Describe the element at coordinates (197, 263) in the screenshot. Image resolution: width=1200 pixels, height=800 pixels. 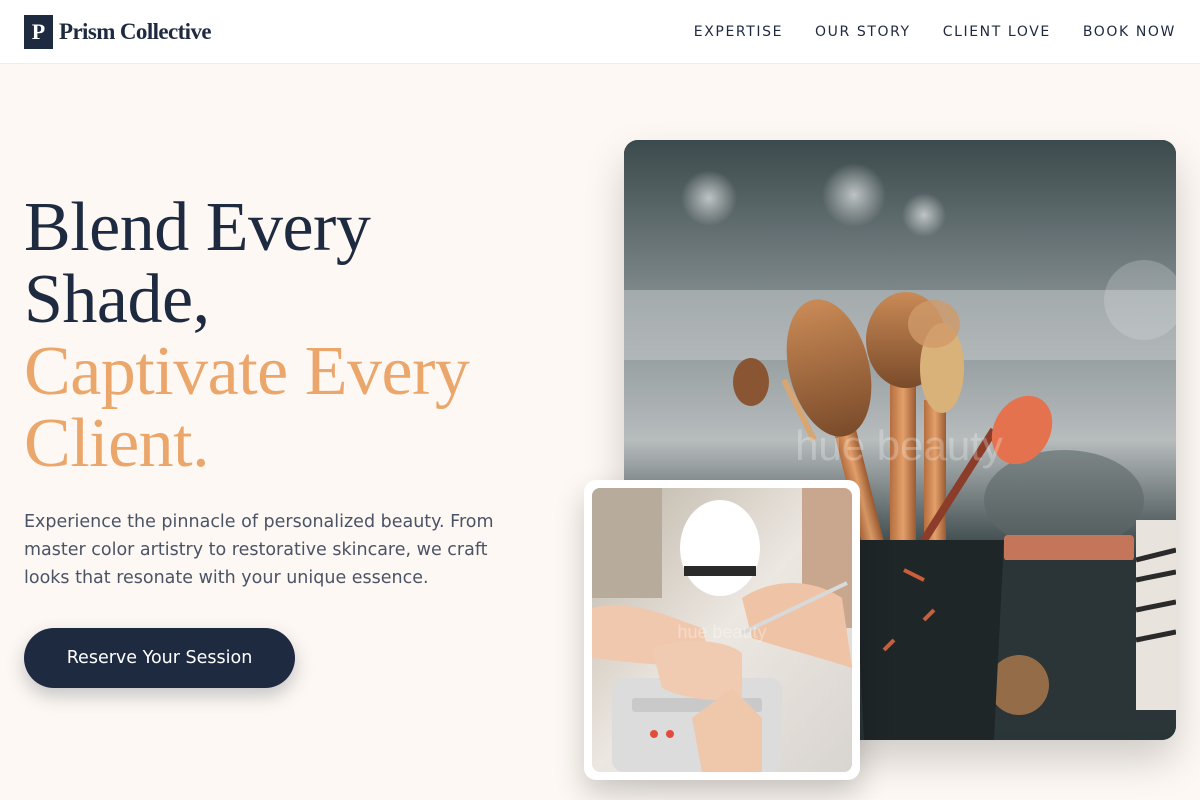
I see `headline-primary: Blend Every Shade,` at that location.